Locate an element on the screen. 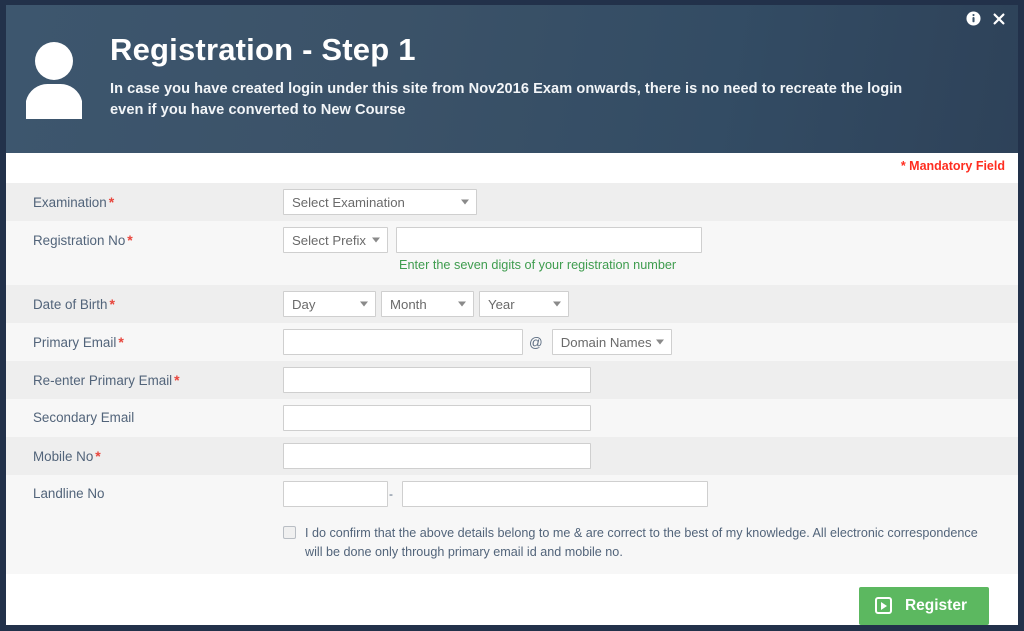  controls-date-of-birth: Day Month Year is located at coordinates (650, 304).